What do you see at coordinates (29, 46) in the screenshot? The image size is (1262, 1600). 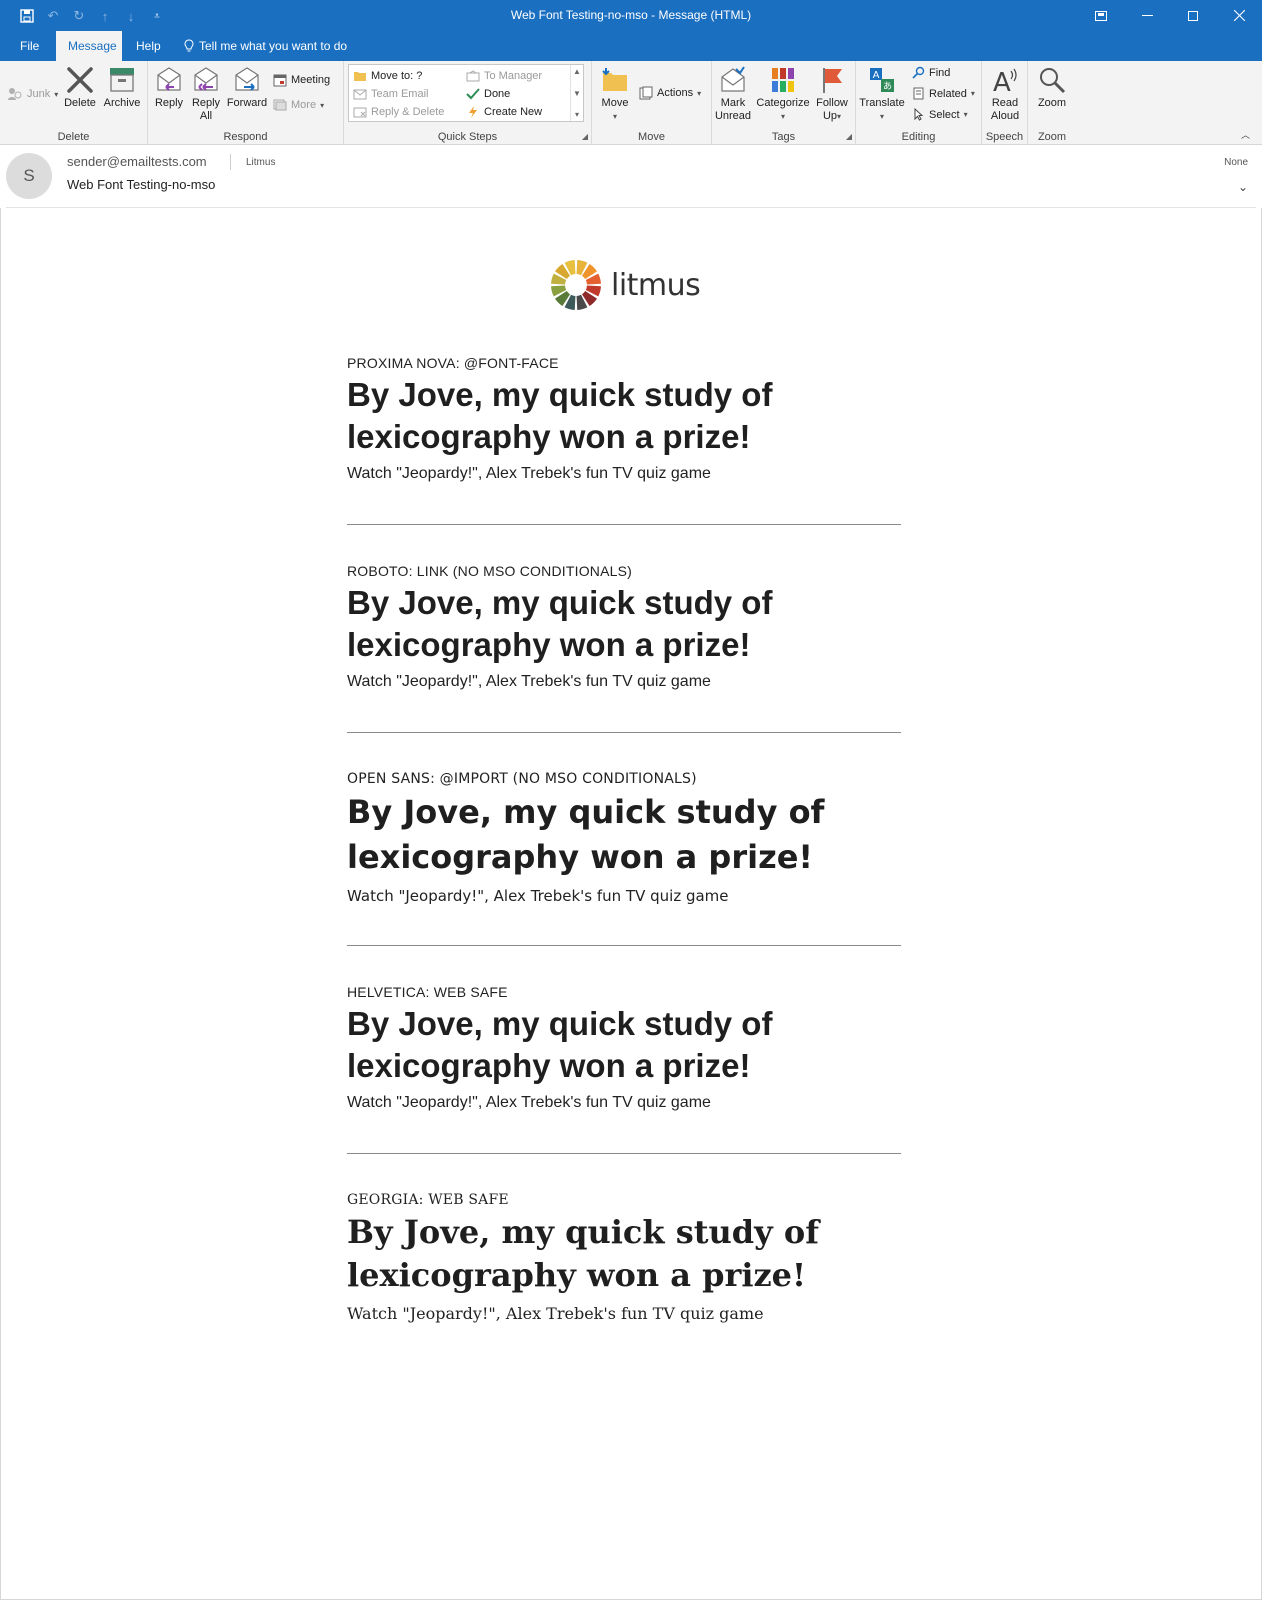 I see `tab-file: File` at bounding box center [29, 46].